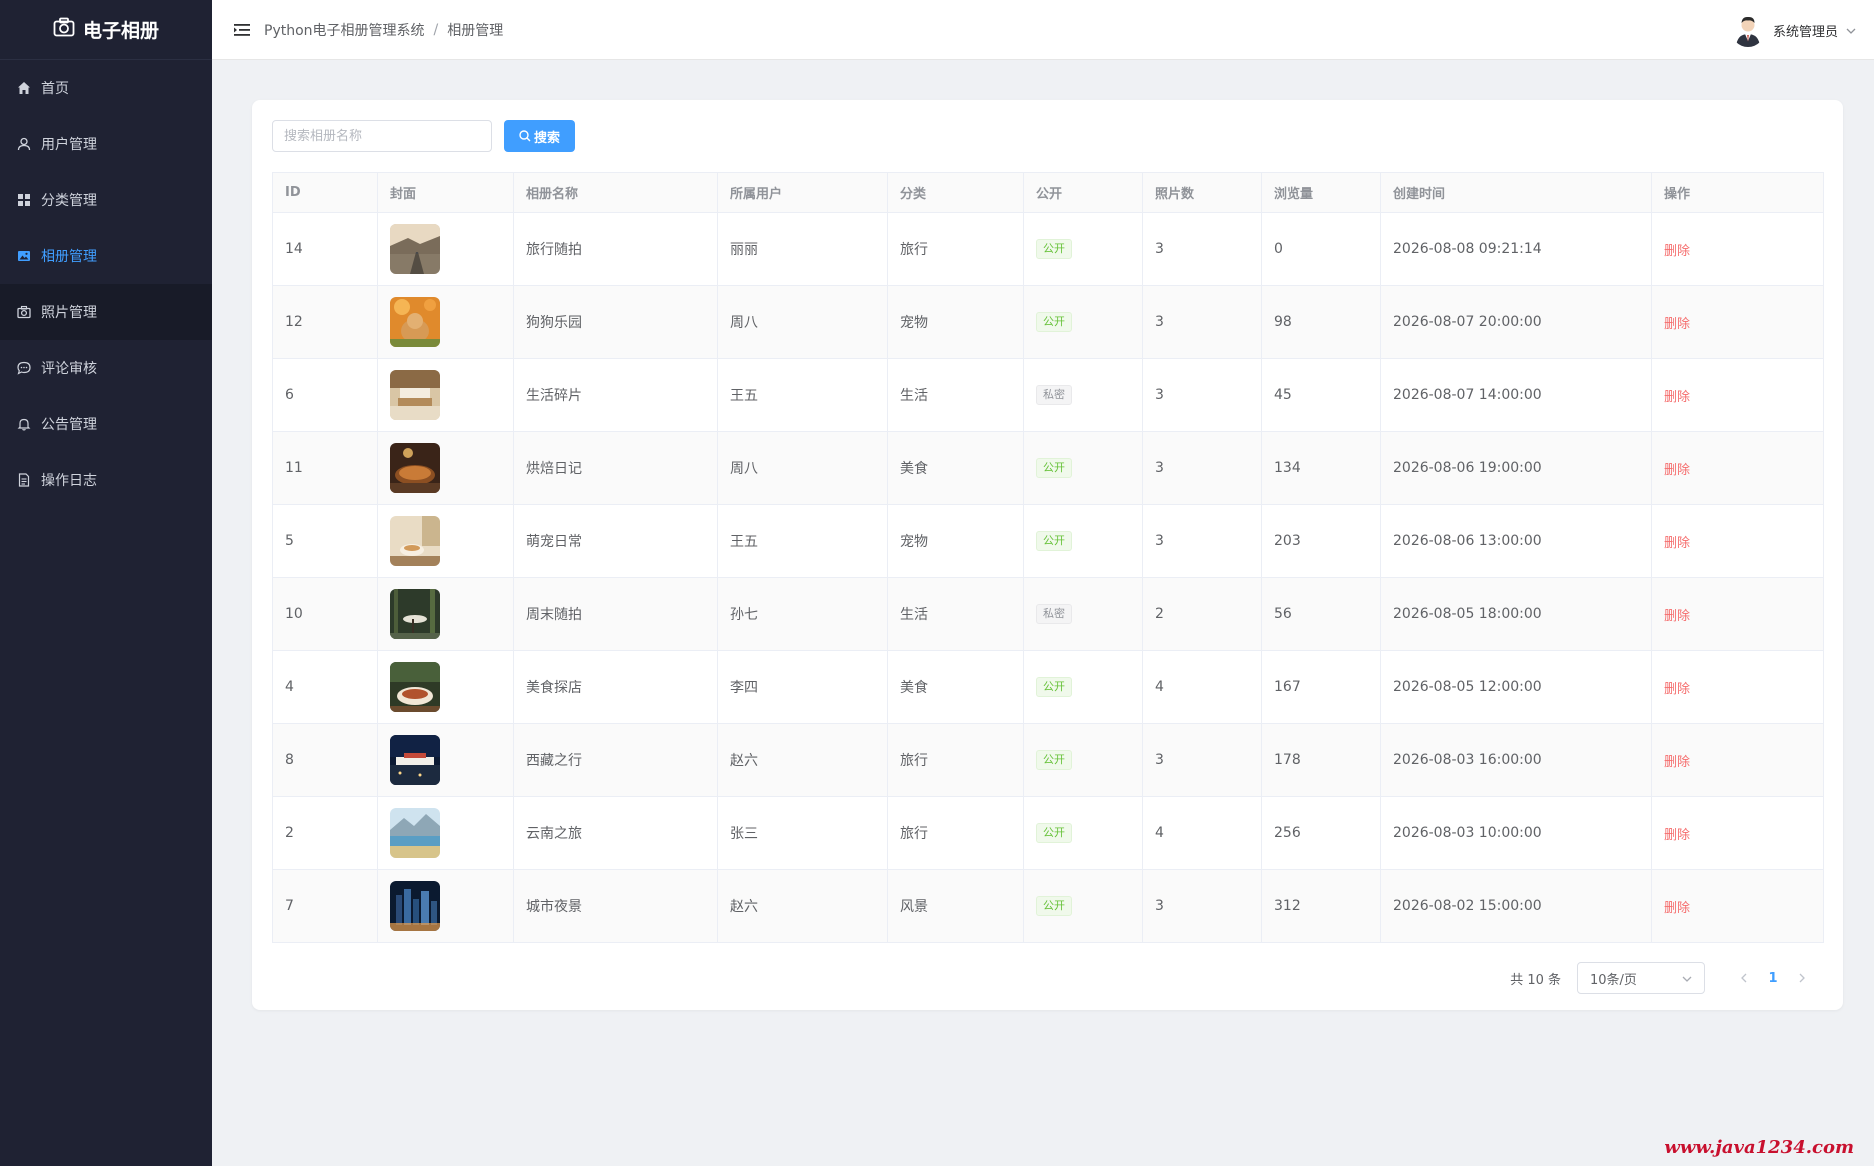  What do you see at coordinates (955, 468) in the screenshot?
I see `cell-category: 美食` at bounding box center [955, 468].